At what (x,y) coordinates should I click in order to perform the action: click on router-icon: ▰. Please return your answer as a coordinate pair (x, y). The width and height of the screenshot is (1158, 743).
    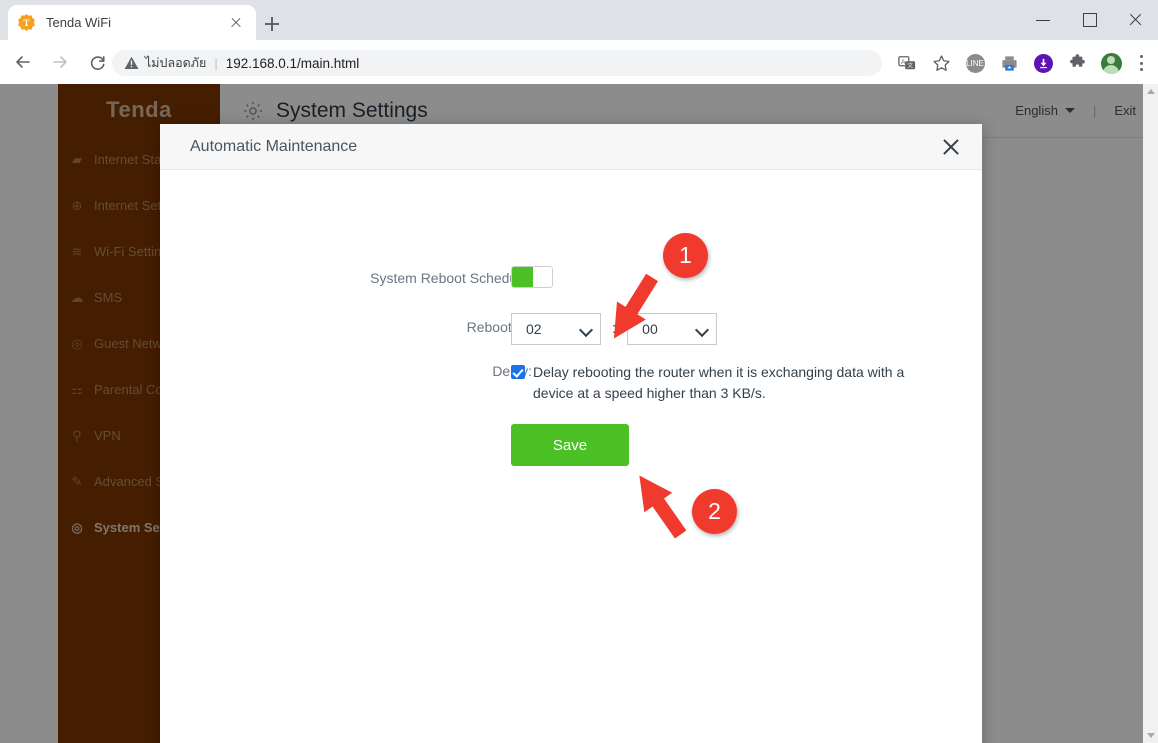
    Looking at the image, I should click on (77, 159).